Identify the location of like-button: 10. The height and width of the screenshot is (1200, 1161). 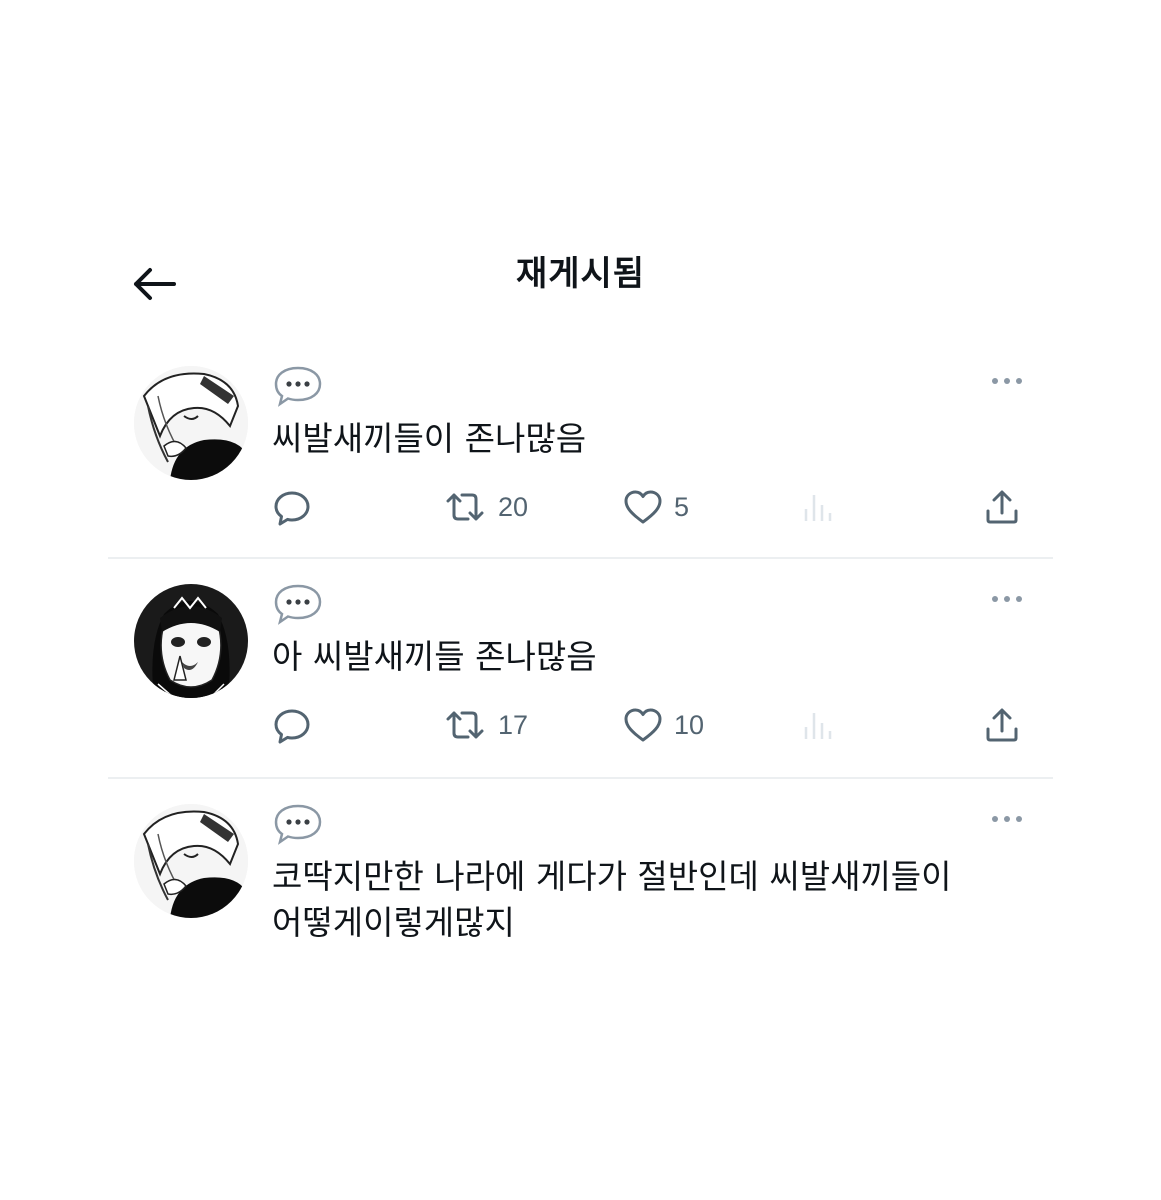
(663, 725).